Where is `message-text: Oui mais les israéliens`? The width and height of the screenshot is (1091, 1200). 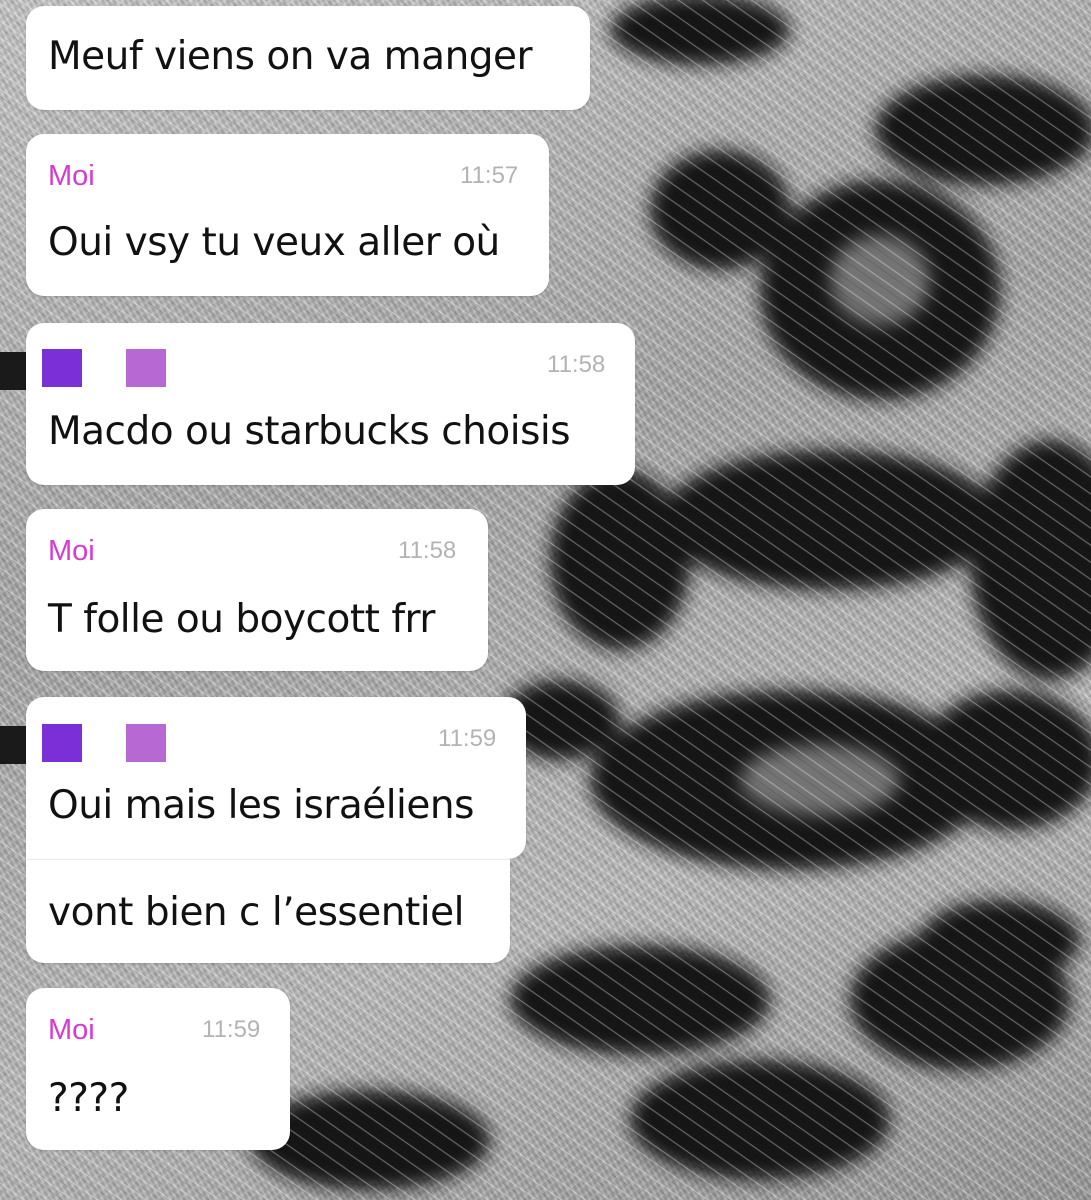
message-text: Oui mais les israéliens is located at coordinates (261, 805).